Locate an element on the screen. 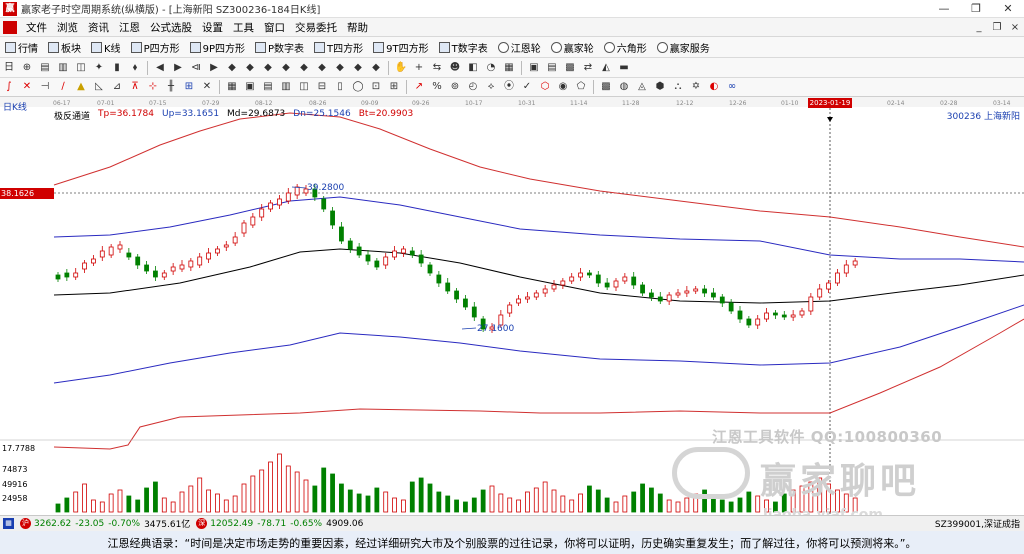 Image resolution: width=1024 pixels, height=554 pixels. menu-item: 江恩 is located at coordinates (129, 27).